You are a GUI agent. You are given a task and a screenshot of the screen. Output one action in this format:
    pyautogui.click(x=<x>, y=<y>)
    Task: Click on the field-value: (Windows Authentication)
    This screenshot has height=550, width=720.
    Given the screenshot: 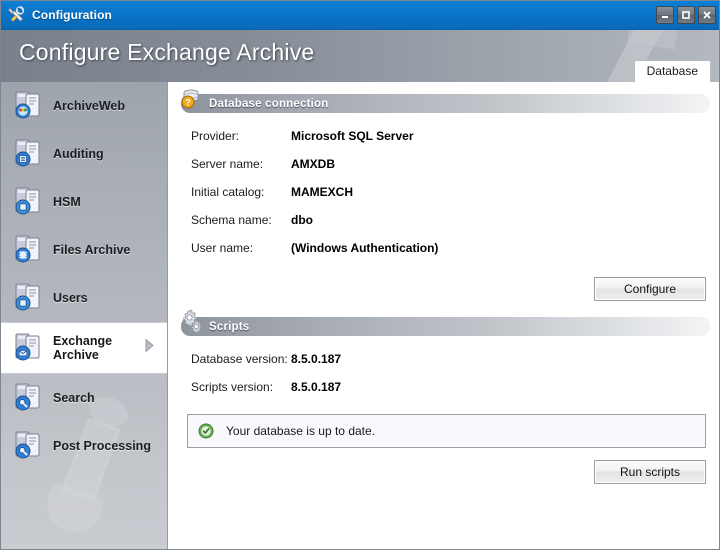 What is the action you would take?
    pyautogui.click(x=365, y=248)
    